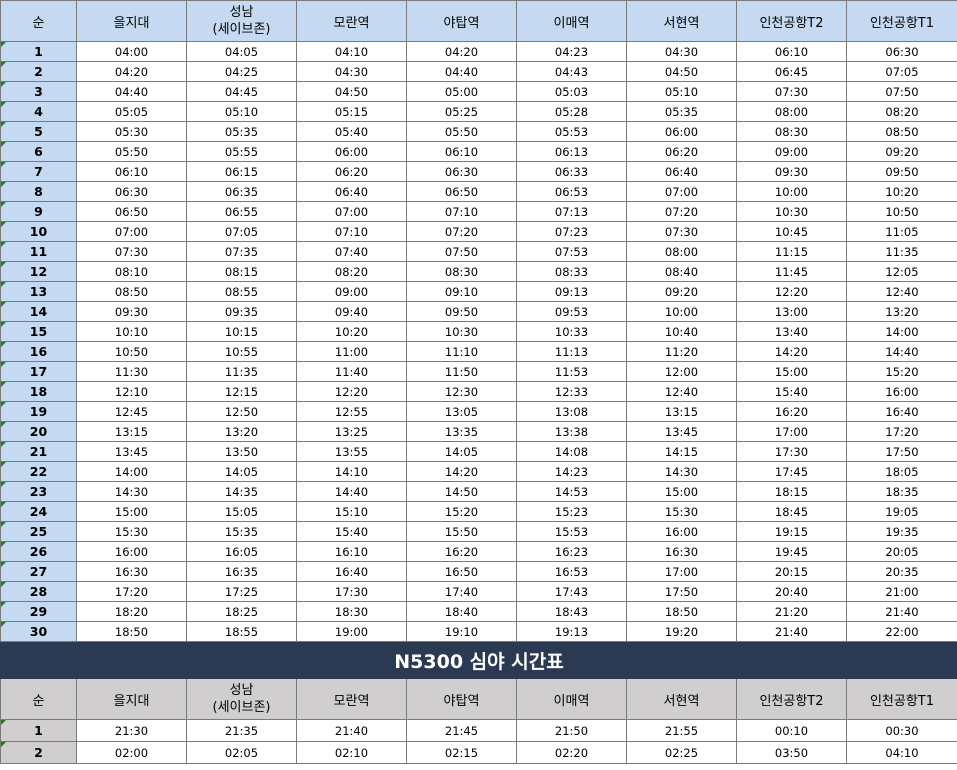  I want to click on time-cell: 17:00, so click(681, 571).